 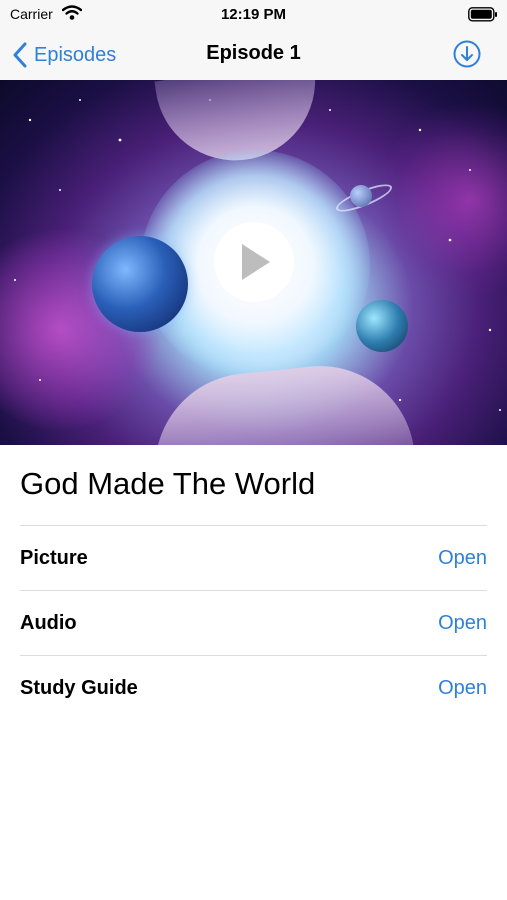 I want to click on page-title: Episode 1, so click(x=253, y=53).